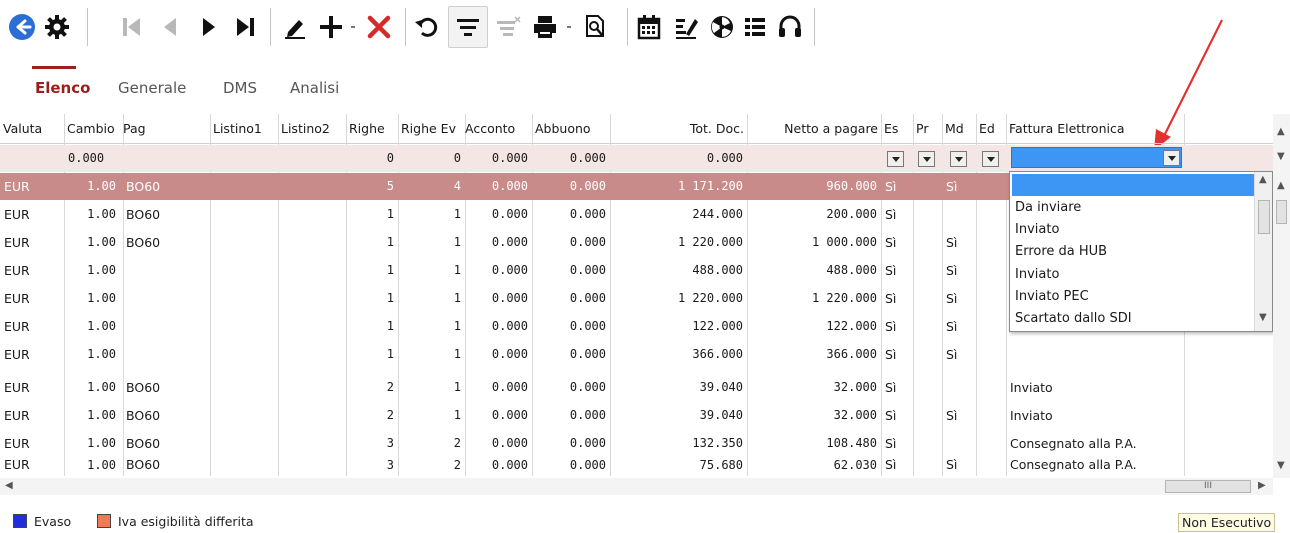  Describe the element at coordinates (92, 158) in the screenshot. I see `filter-cambio: 0.000` at that location.